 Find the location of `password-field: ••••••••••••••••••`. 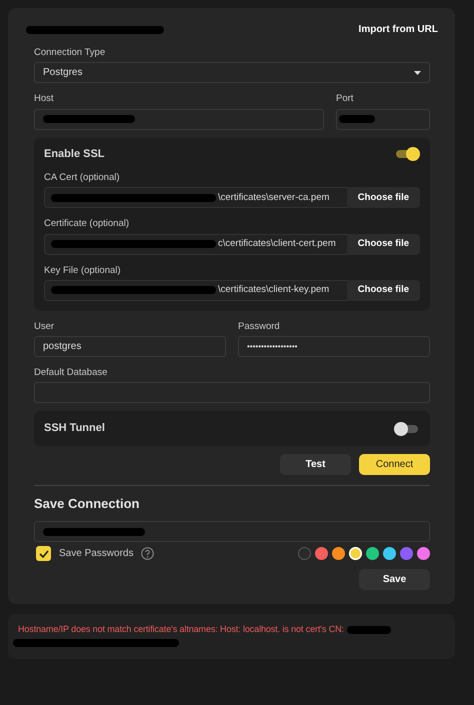

password-field: •••••••••••••••••• is located at coordinates (334, 346).